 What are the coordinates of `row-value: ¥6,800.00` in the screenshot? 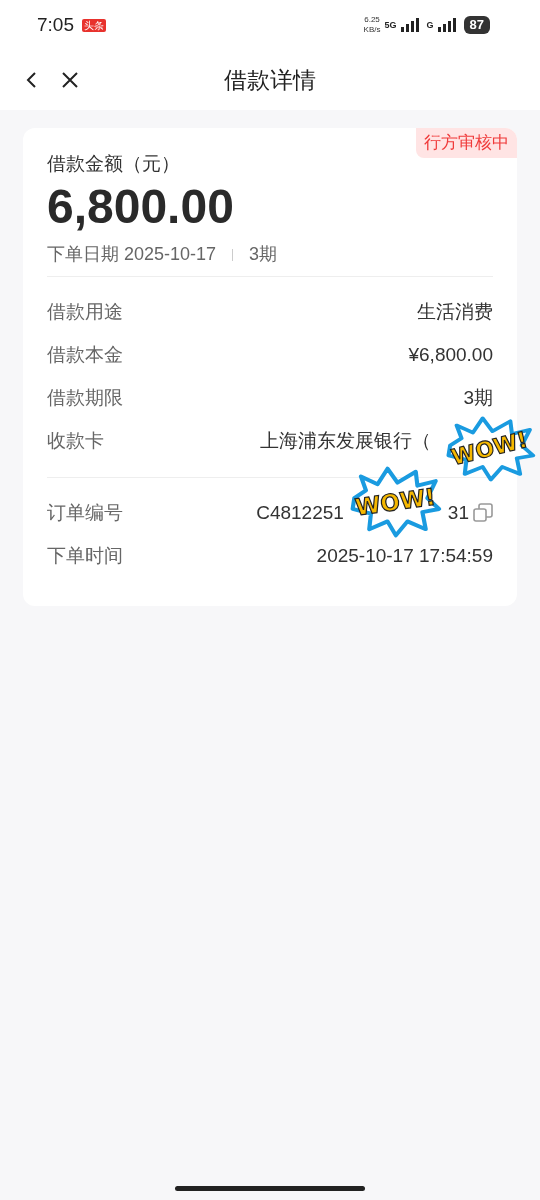 It's located at (450, 355).